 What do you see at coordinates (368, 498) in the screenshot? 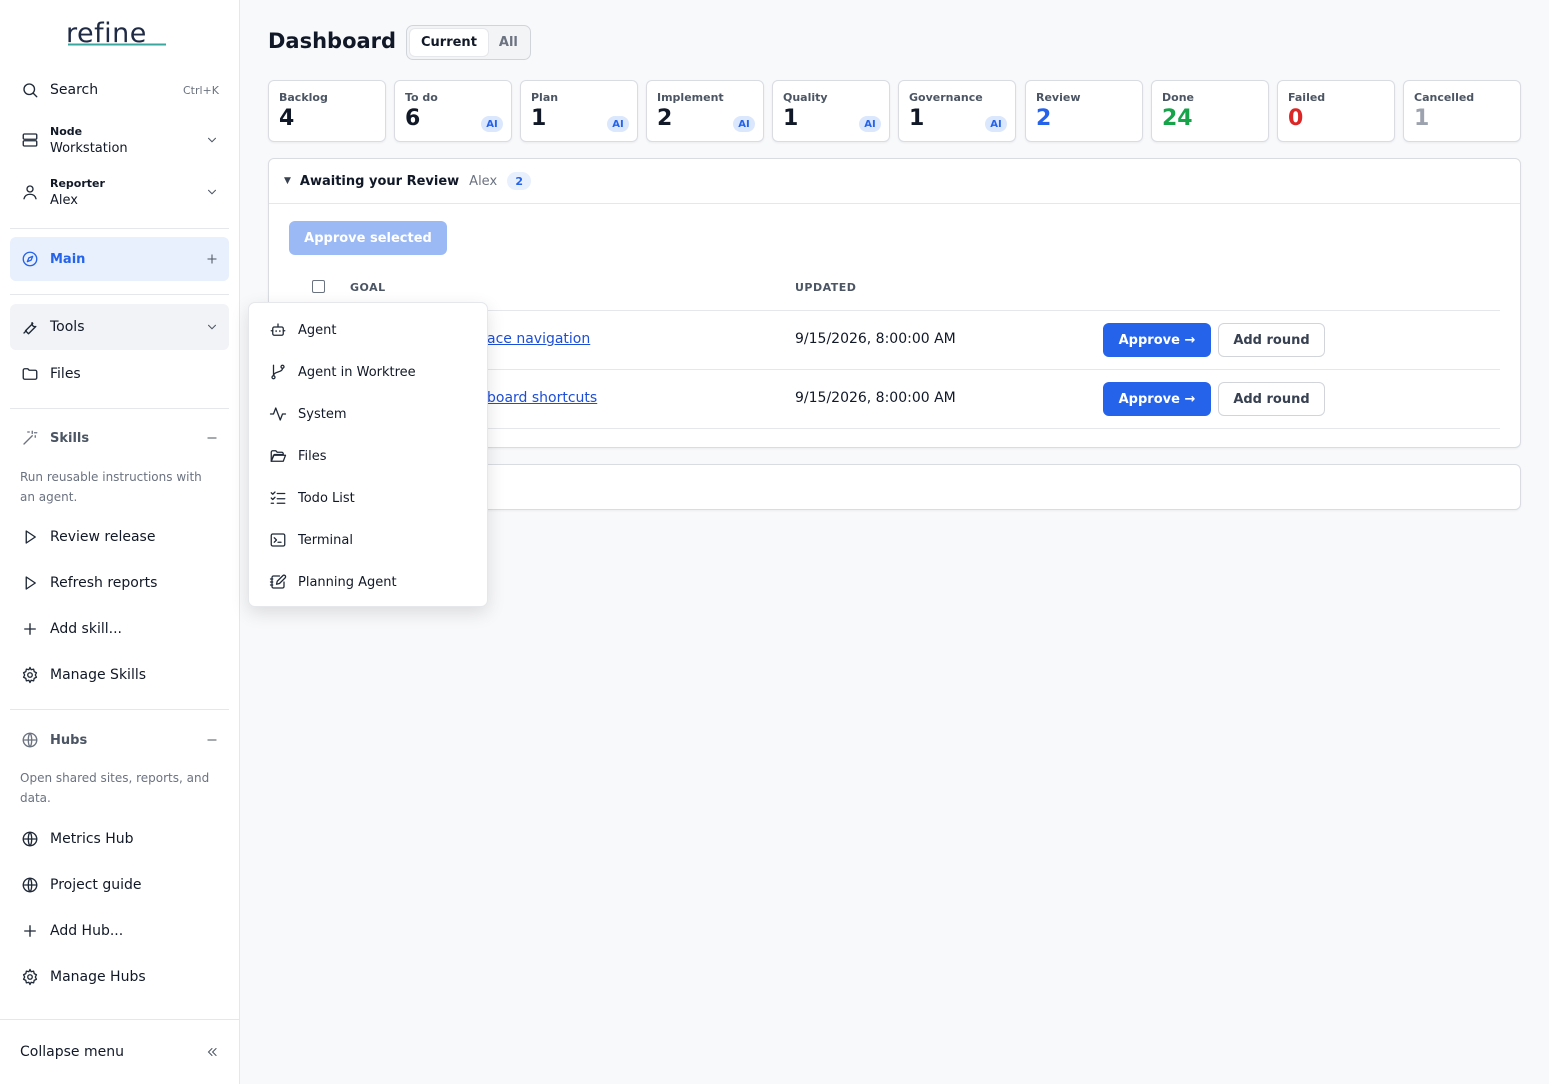
I see `menu-item-todo: Todo List` at bounding box center [368, 498].